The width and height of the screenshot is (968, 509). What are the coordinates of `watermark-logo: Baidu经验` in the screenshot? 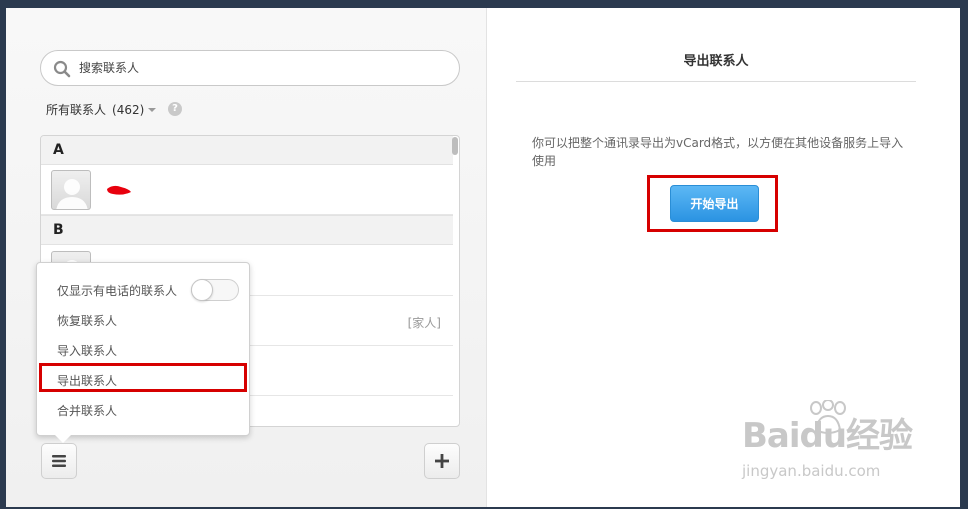 It's located at (827, 436).